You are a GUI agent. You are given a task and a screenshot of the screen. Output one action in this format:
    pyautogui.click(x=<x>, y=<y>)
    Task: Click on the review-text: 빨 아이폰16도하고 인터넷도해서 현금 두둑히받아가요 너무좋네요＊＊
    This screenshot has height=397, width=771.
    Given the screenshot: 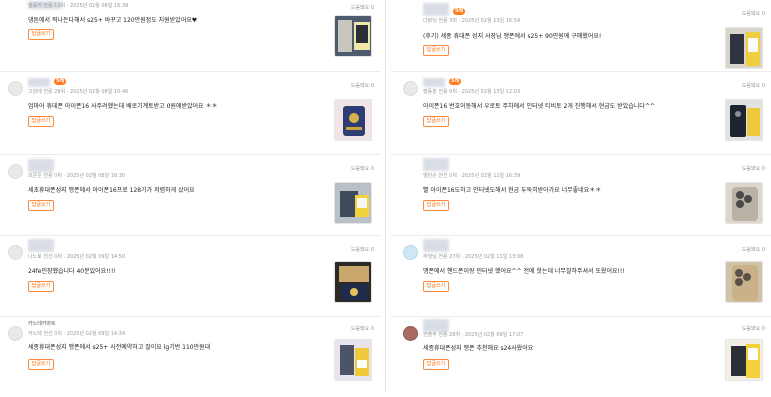 What is the action you would take?
    pyautogui.click(x=512, y=190)
    